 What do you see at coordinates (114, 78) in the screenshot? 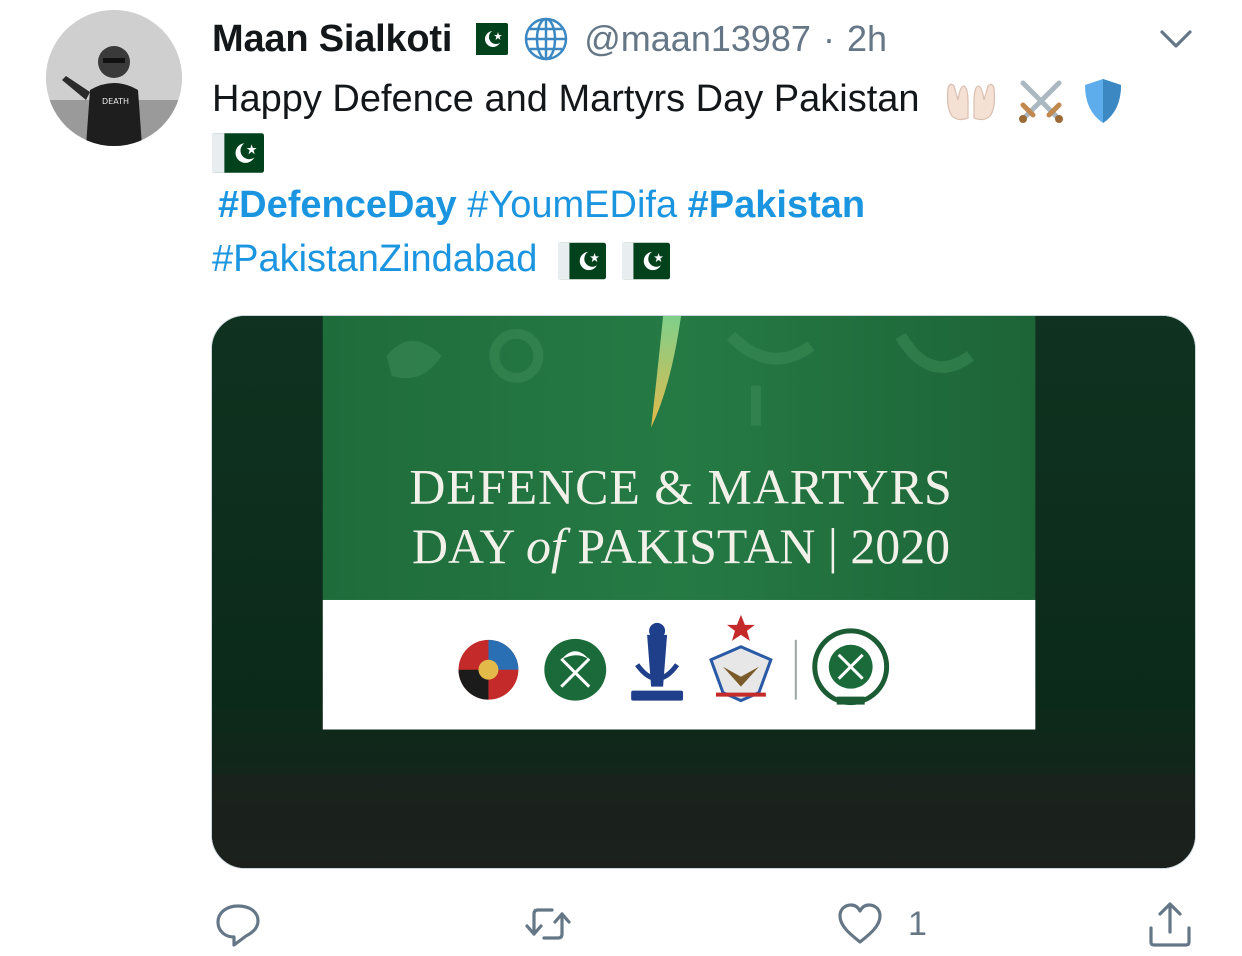
I see `avatar: DEATH` at bounding box center [114, 78].